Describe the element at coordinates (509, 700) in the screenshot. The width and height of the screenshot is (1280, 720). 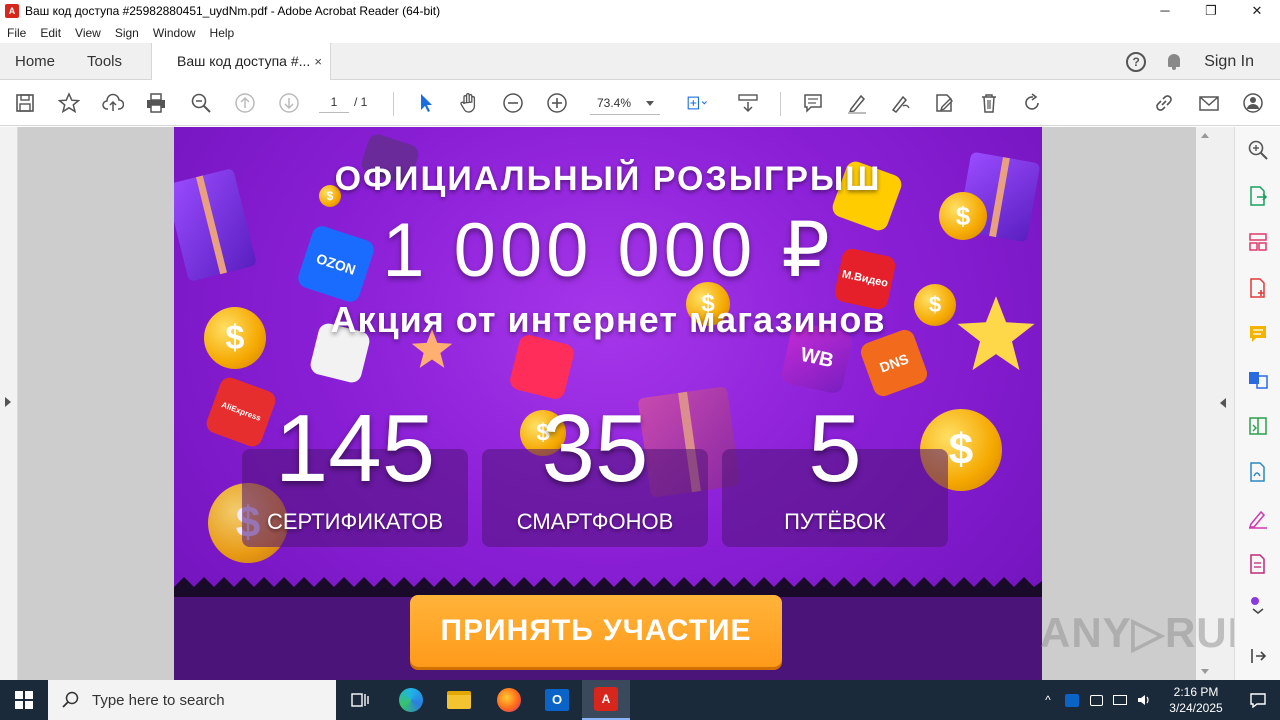
I see `firefox-icon` at that location.